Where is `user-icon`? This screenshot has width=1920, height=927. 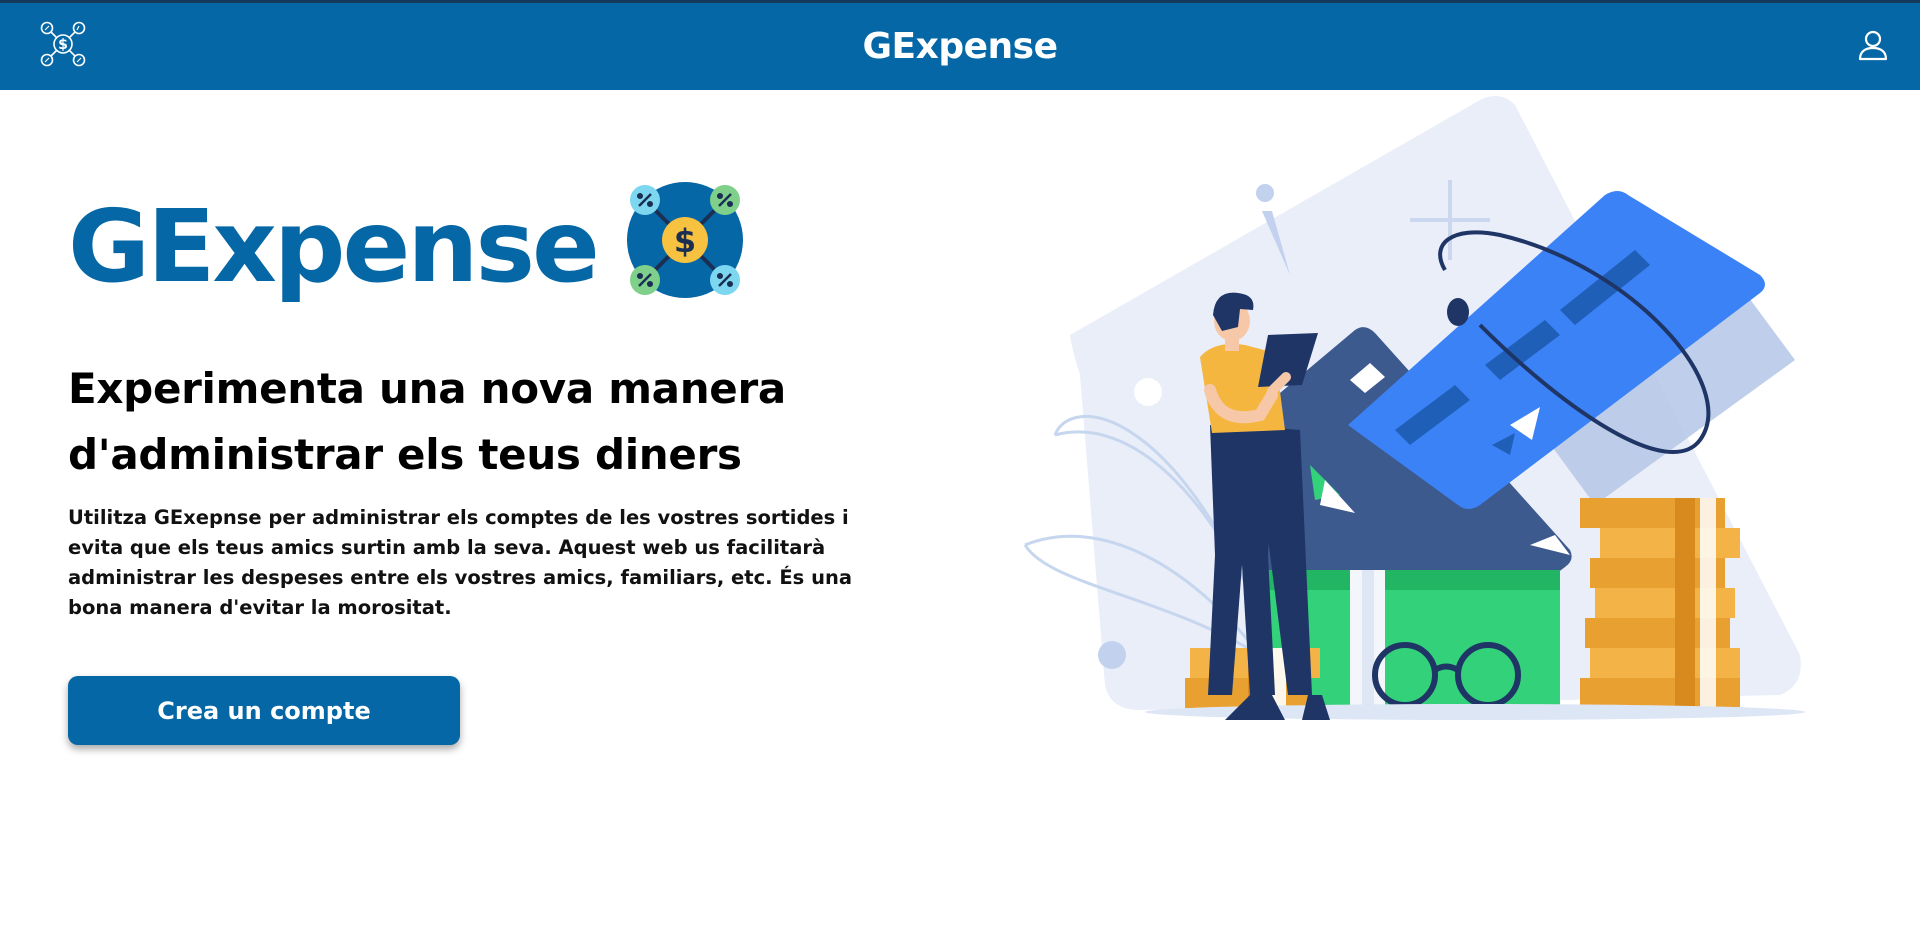
user-icon is located at coordinates (1873, 45).